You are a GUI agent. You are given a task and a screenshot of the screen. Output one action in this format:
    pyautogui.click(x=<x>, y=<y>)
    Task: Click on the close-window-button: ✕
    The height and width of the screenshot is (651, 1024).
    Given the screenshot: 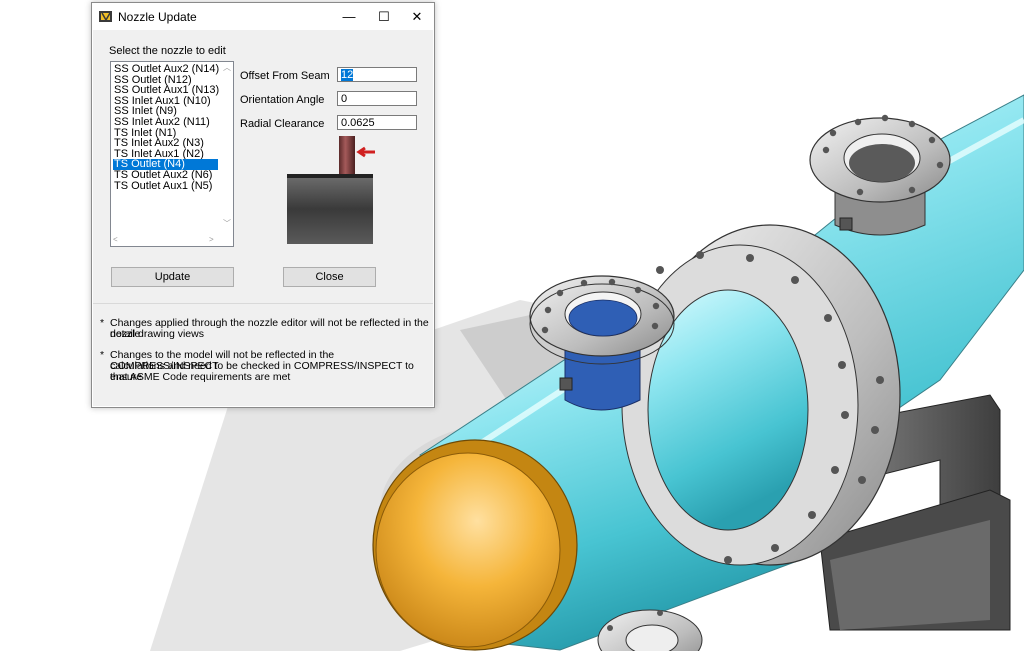 What is the action you would take?
    pyautogui.click(x=417, y=16)
    